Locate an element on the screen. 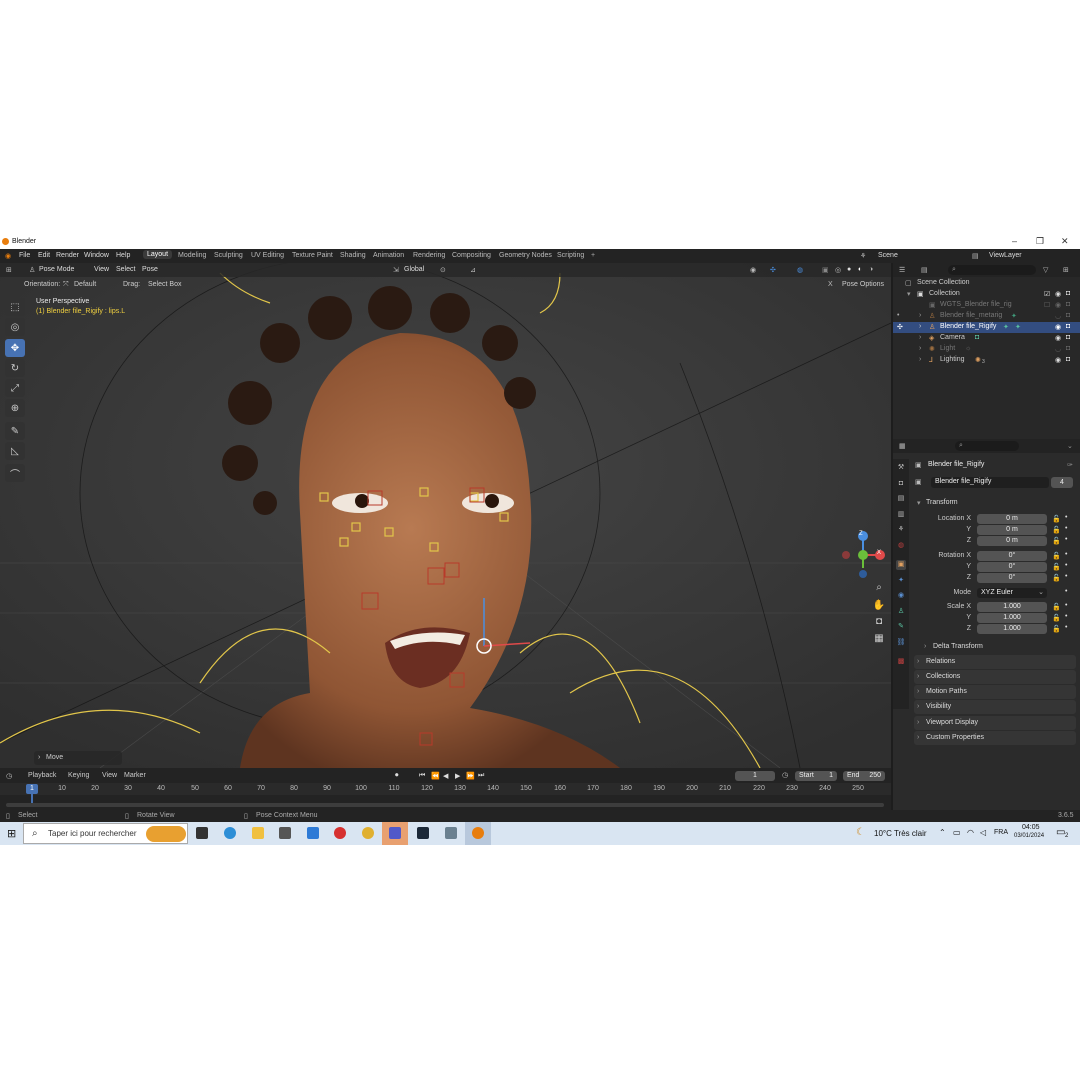 This screenshot has width=1080, height=1080. jump-start-icon: ⏮ is located at coordinates (422, 776).